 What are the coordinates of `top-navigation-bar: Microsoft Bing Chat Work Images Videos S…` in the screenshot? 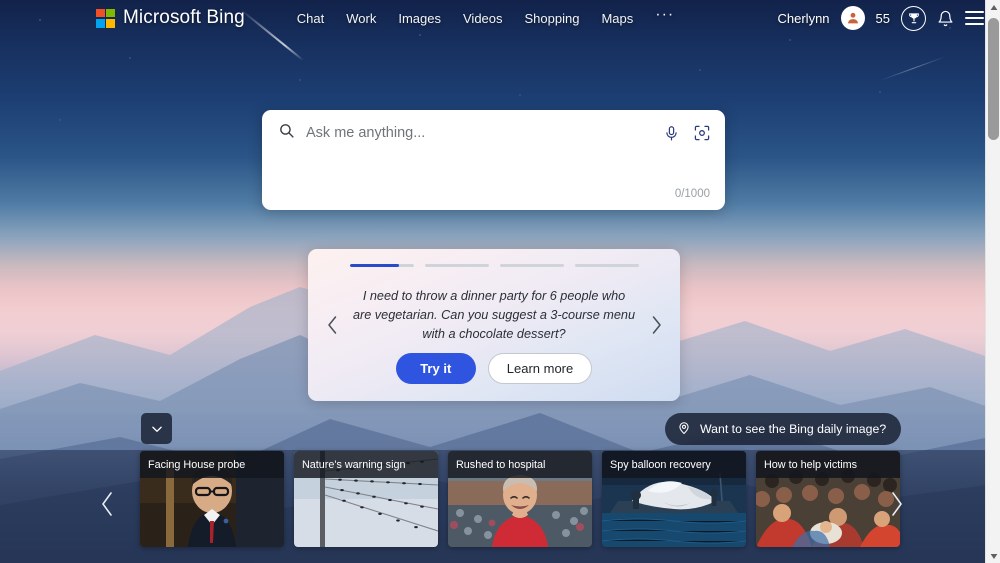 It's located at (500, 18).